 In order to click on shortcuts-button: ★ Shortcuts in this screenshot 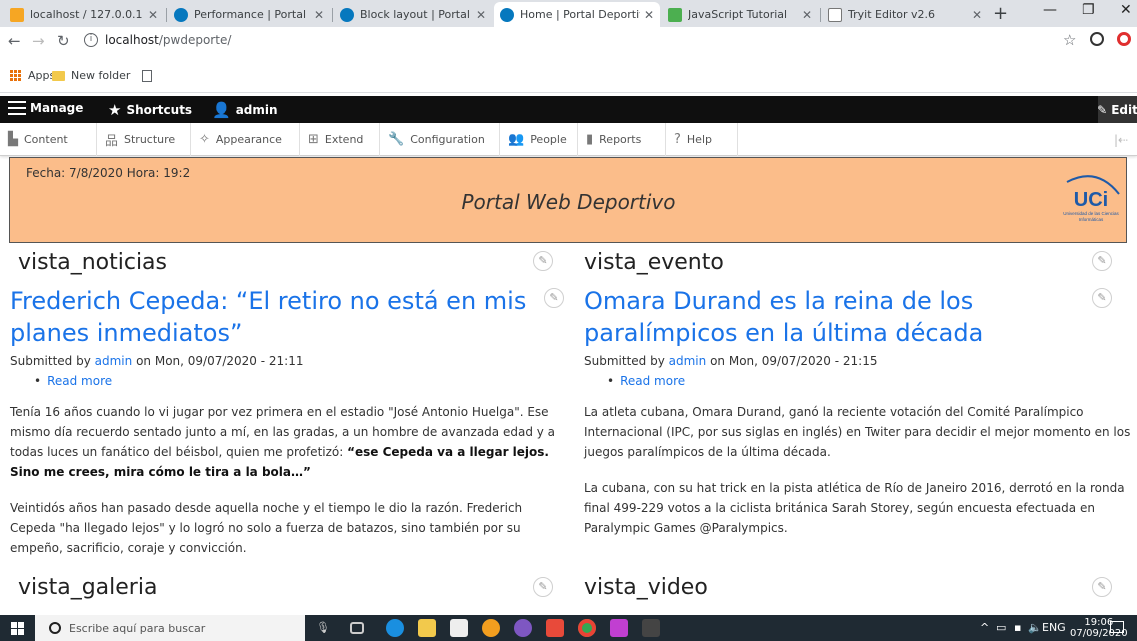, I will do `click(150, 110)`.